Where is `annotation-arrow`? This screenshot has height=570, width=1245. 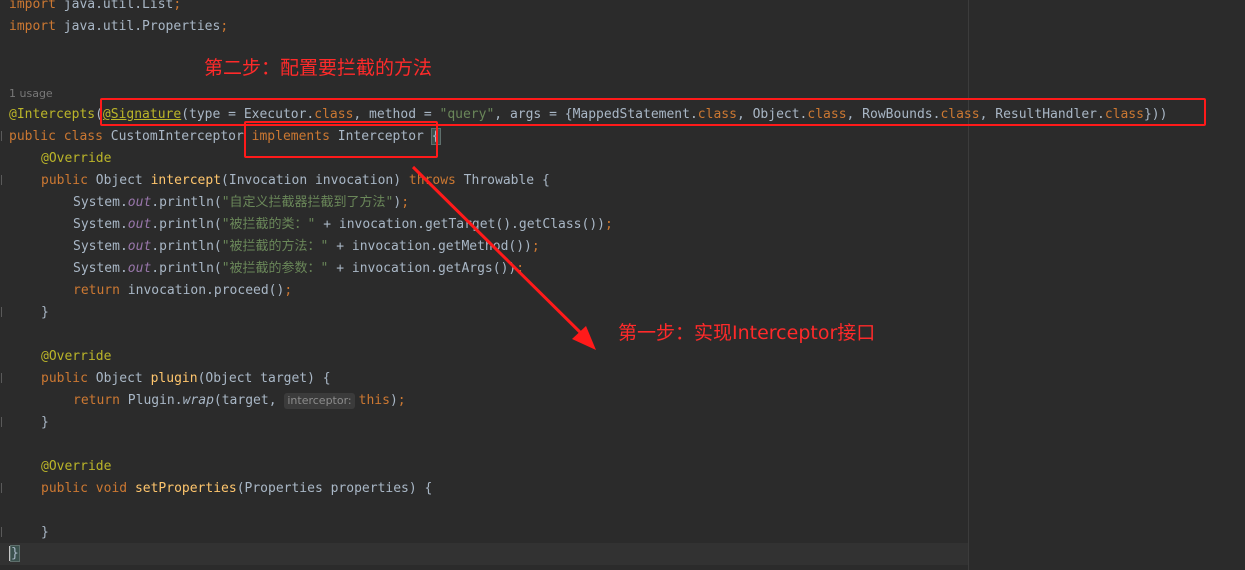
annotation-arrow is located at coordinates (503, 257).